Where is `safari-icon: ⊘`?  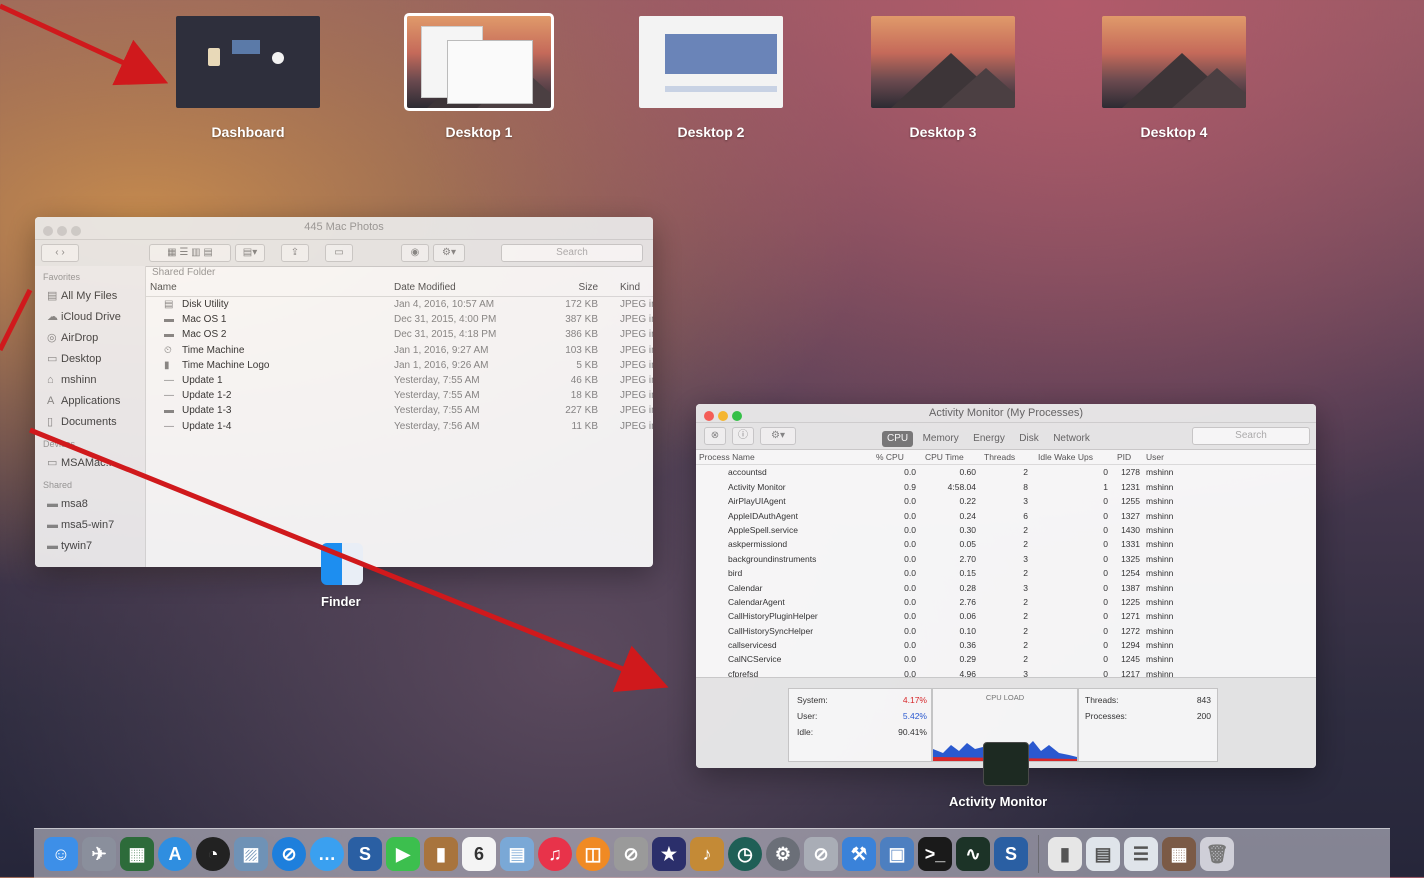 safari-icon: ⊘ is located at coordinates (289, 854).